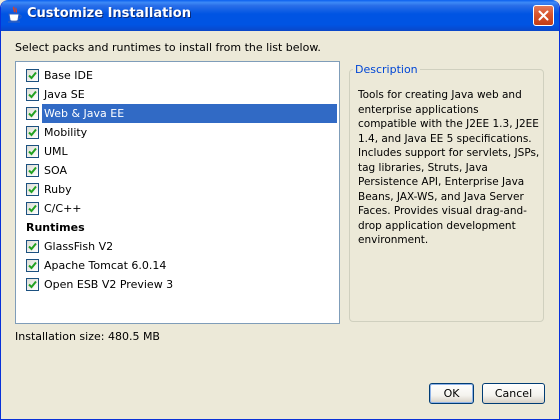 The image size is (560, 420). Describe the element at coordinates (105, 265) in the screenshot. I see `list-item-label: Apache Tomcat 6.0.14` at that location.